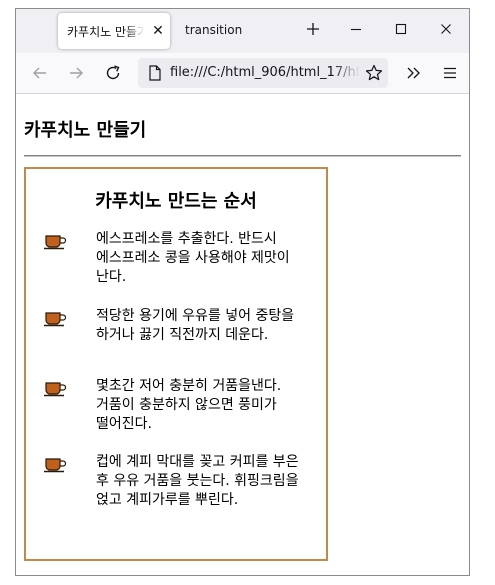  Describe the element at coordinates (106, 32) in the screenshot. I see `tab-active-title: 카푸치노 만들기` at that location.